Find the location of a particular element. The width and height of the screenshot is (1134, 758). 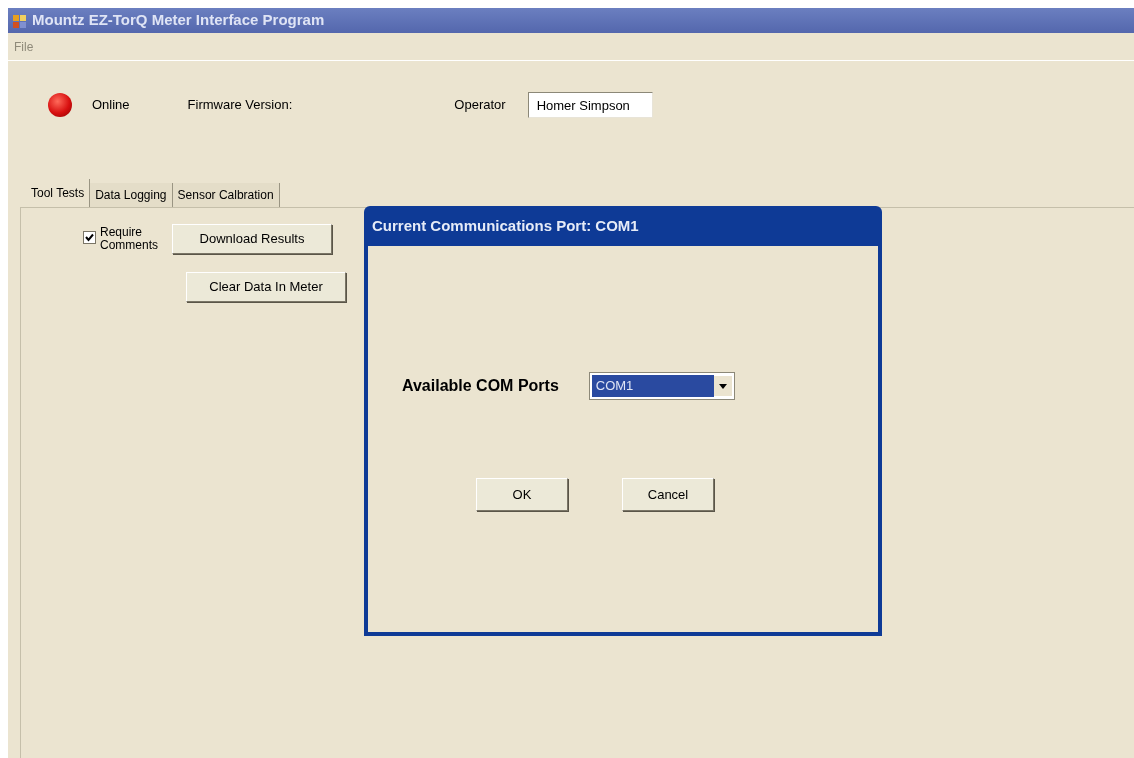

check-icon is located at coordinates (89, 237).